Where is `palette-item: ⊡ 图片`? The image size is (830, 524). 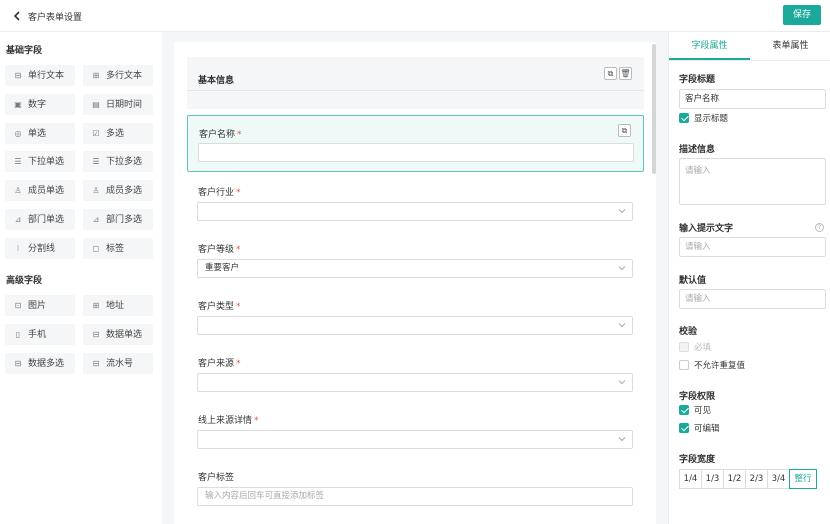 palette-item: ⊡ 图片 is located at coordinates (40, 305).